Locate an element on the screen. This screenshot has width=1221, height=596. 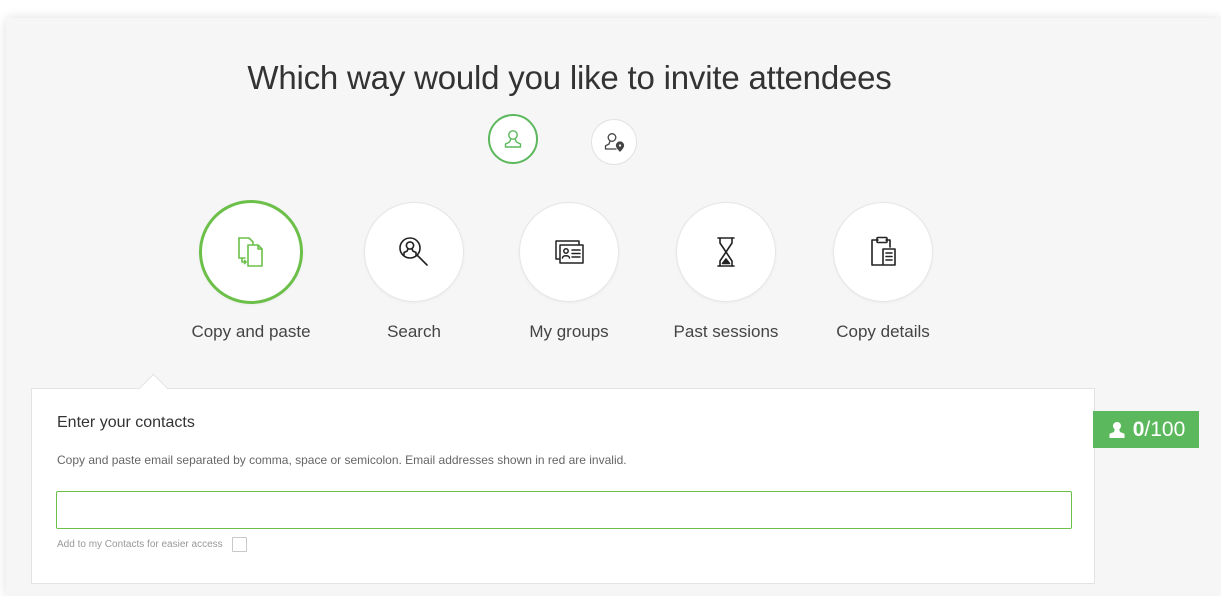
method-copy-and-paste: Copy and paste is located at coordinates (251, 271).